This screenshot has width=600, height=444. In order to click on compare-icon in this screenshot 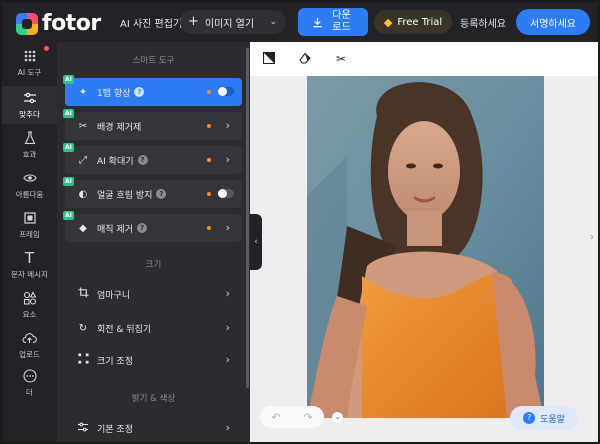, I will do `click(269, 58)`.